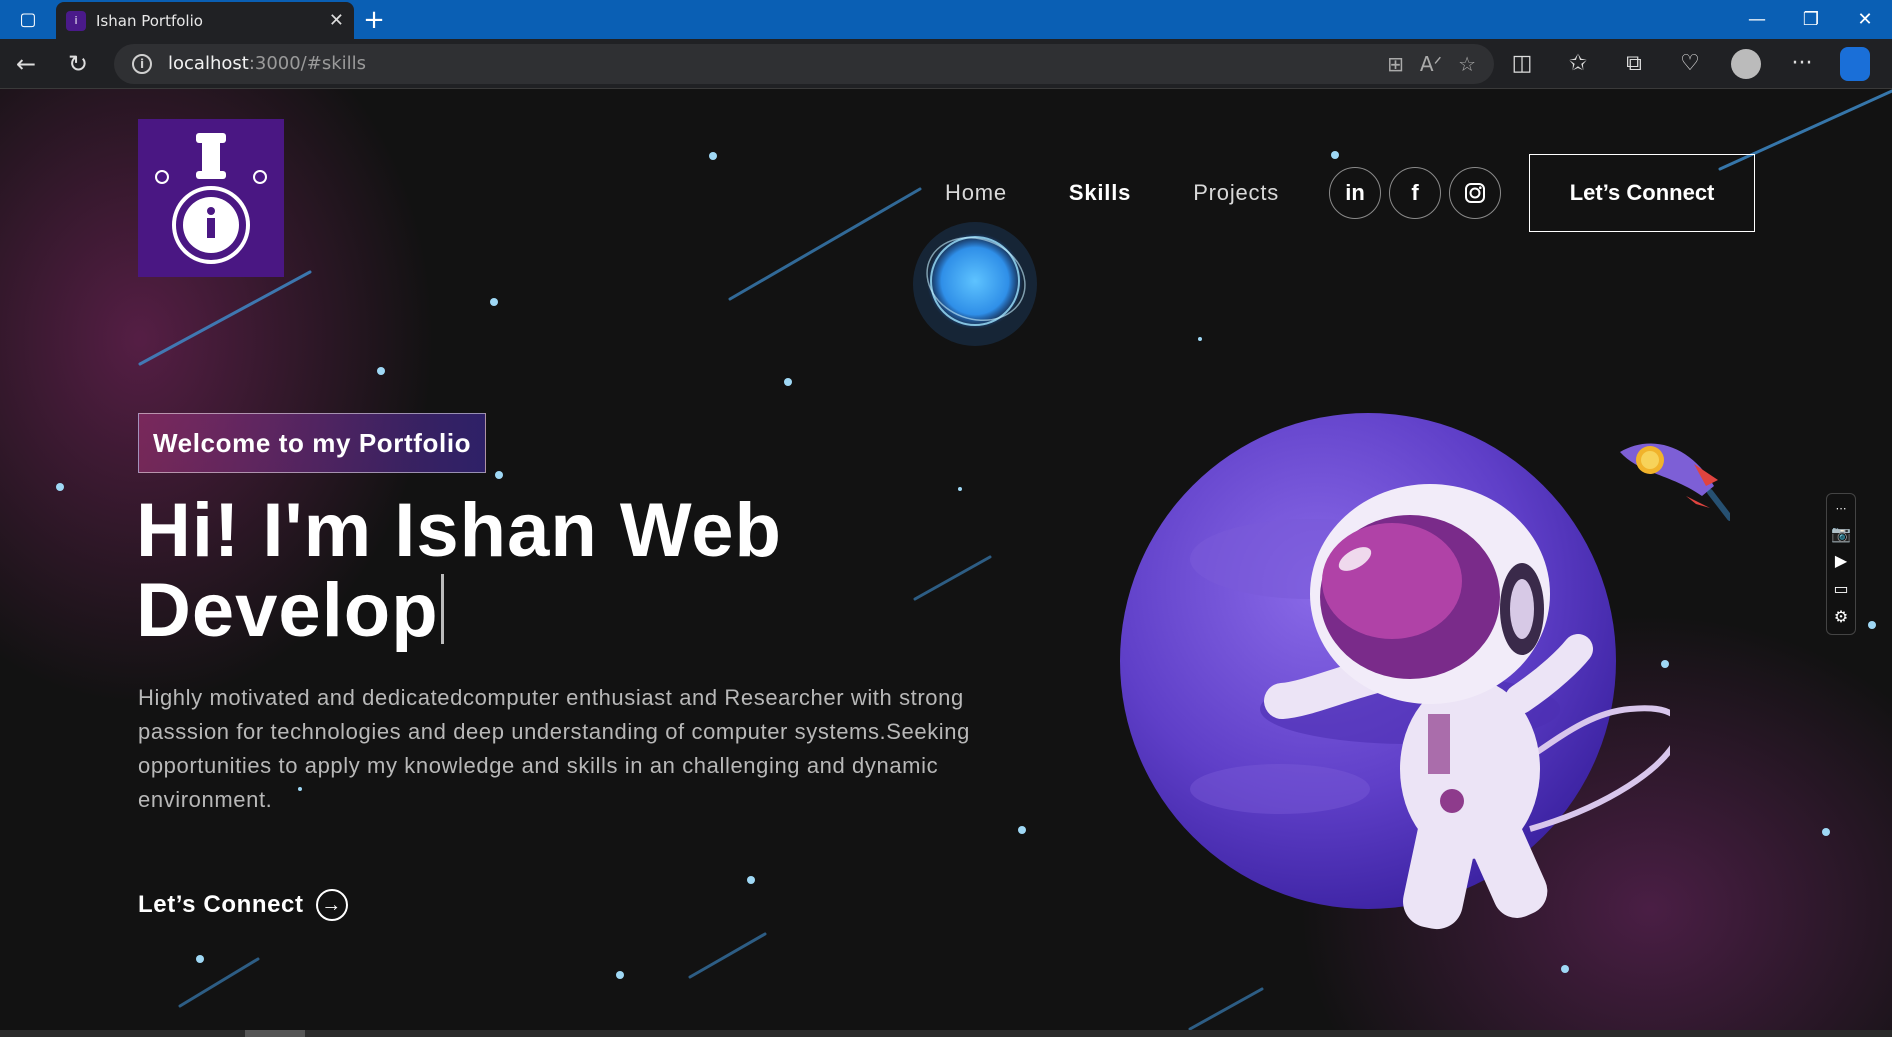 The image size is (1892, 1037). Describe the element at coordinates (1236, 193) in the screenshot. I see `nav-link-projects: Projects` at that location.